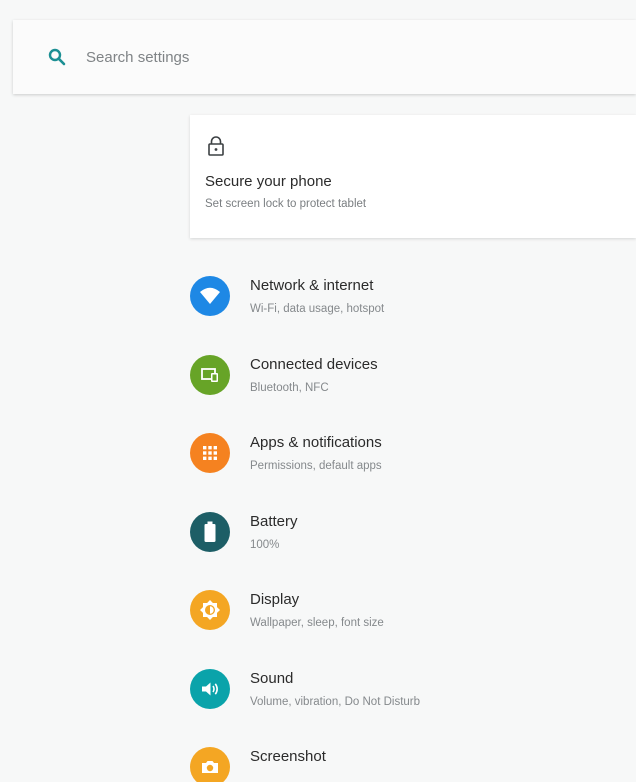 This screenshot has height=782, width=636. I want to click on settings-item-subtitle: Volume, vibration, Do Not Disturb, so click(335, 701).